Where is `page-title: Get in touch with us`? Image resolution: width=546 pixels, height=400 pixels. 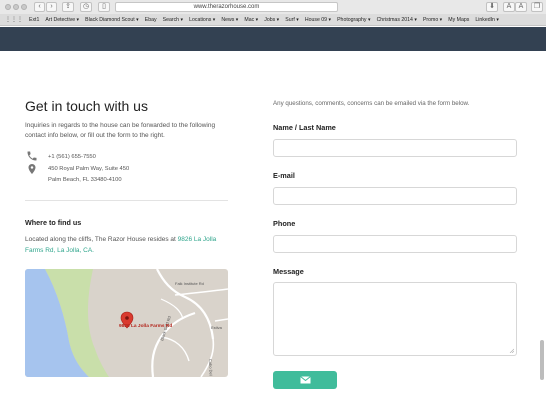
page-title: Get in touch with us is located at coordinates (86, 106).